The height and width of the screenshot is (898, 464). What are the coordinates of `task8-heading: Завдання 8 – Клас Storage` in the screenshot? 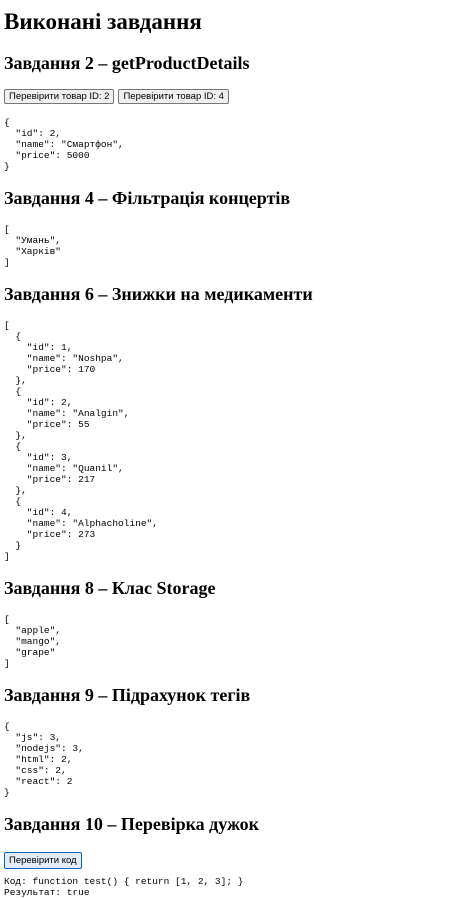 It's located at (110, 588).